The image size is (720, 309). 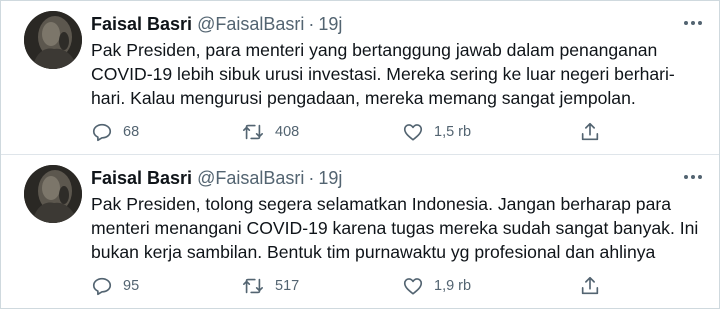 I want to click on reply-count: 95, so click(x=131, y=286).